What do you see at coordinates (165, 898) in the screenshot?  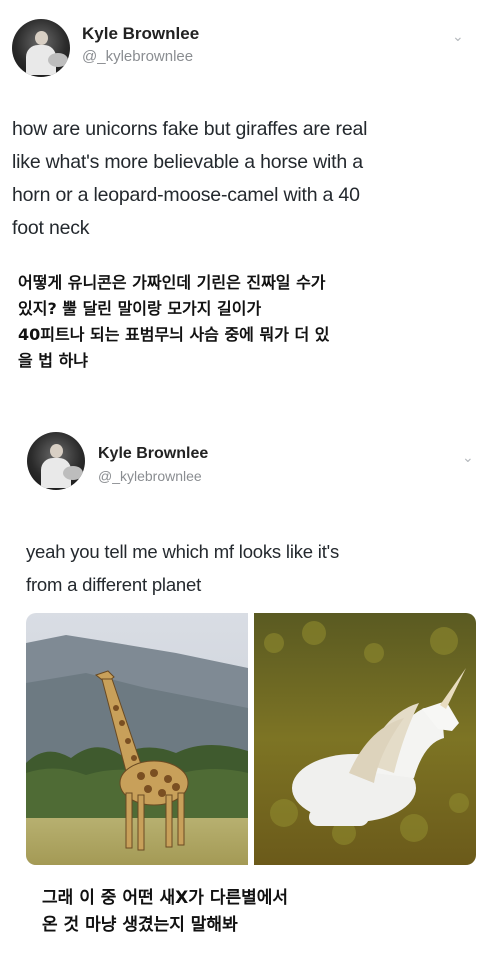 I see `translation-line: 그래 이 중 어떤 새X가 다른별에서` at bounding box center [165, 898].